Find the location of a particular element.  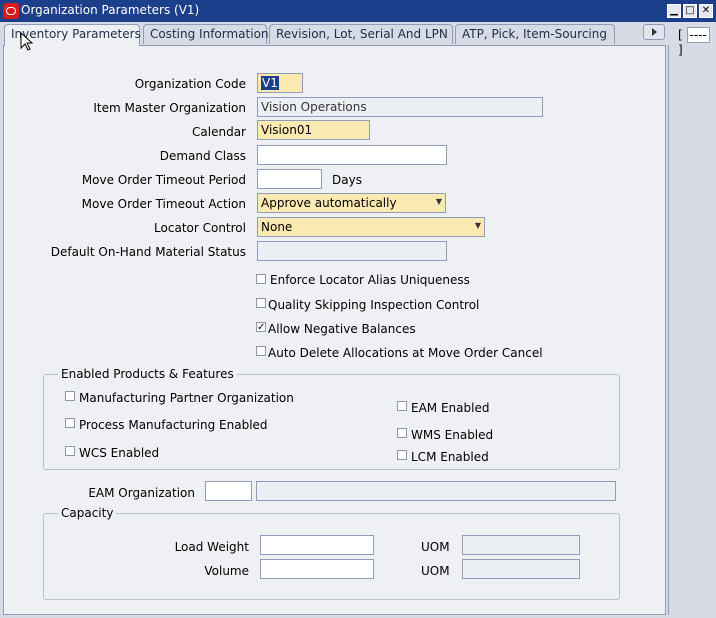

volume-uom-label: UOM is located at coordinates (435, 571).